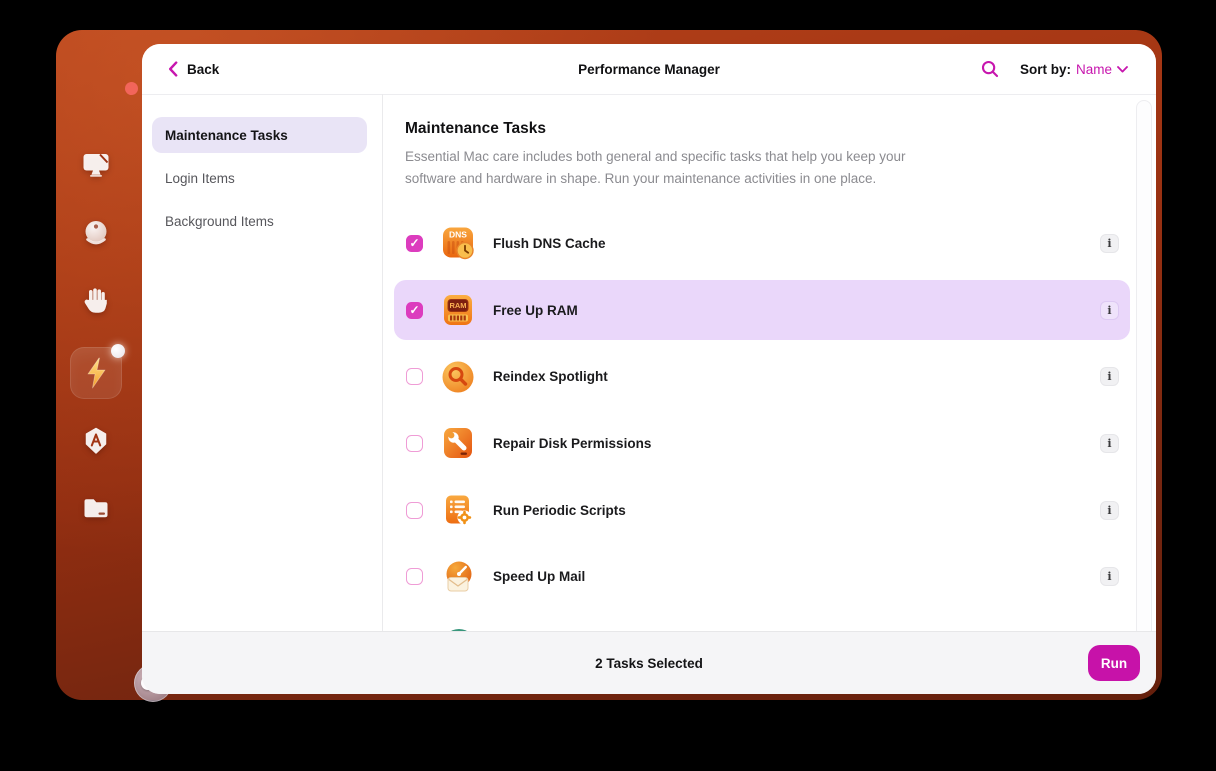  I want to click on task-row-inner: Run Periodic Scripts i, so click(762, 510).